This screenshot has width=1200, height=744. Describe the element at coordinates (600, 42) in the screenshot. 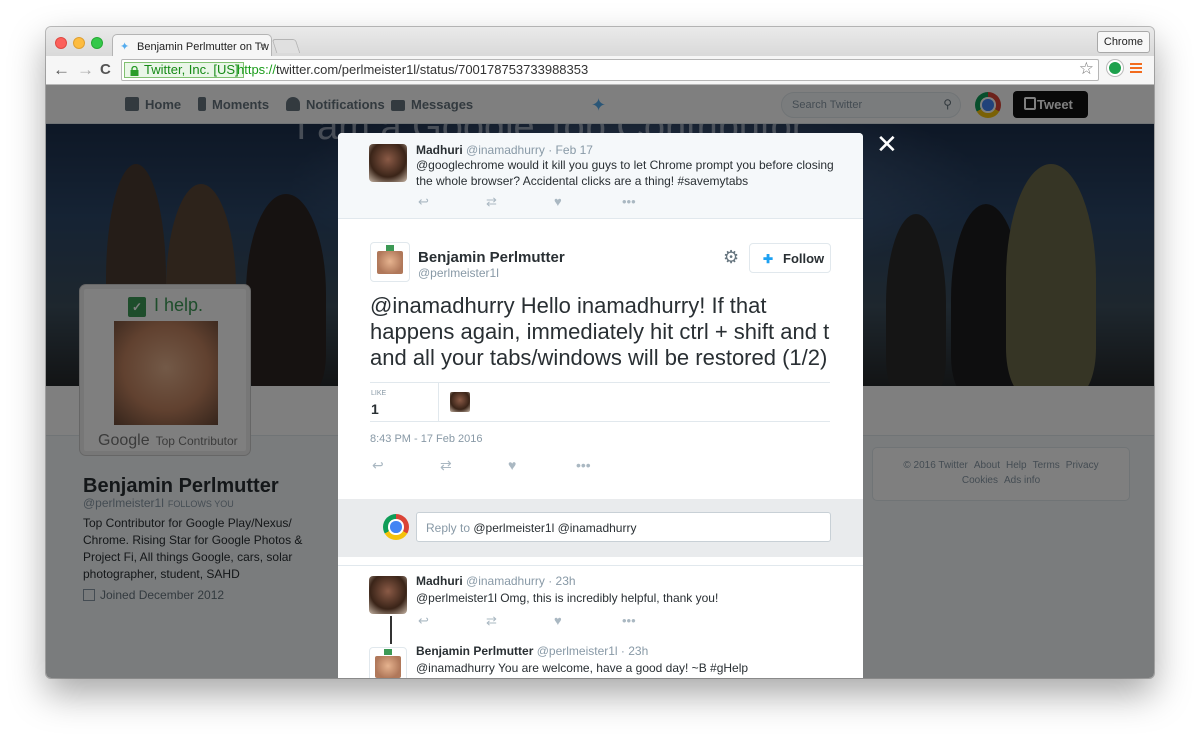

I see `tab-strip: ✦ Benjamin Perlmutter on Tw × Chrome` at that location.